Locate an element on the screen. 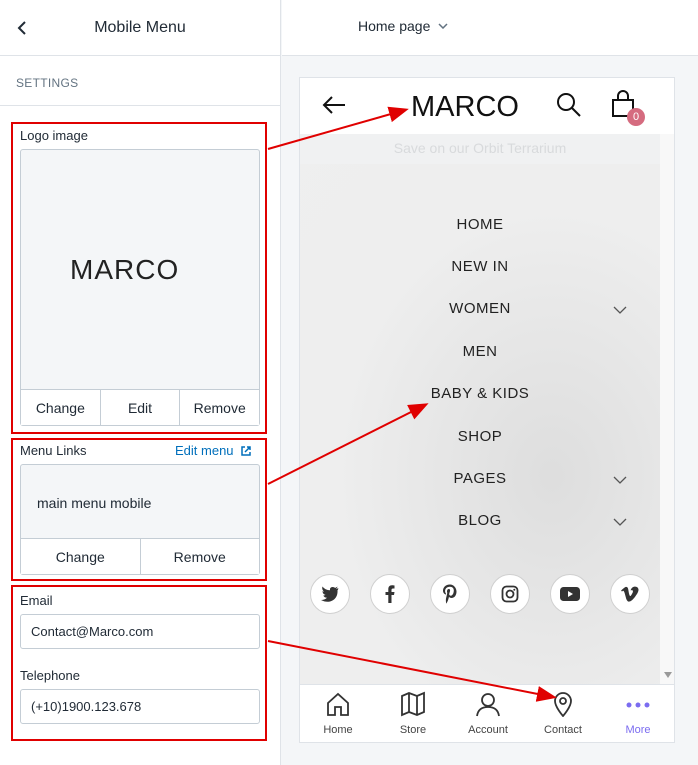 The height and width of the screenshot is (765, 698). pinterest-button is located at coordinates (450, 594).